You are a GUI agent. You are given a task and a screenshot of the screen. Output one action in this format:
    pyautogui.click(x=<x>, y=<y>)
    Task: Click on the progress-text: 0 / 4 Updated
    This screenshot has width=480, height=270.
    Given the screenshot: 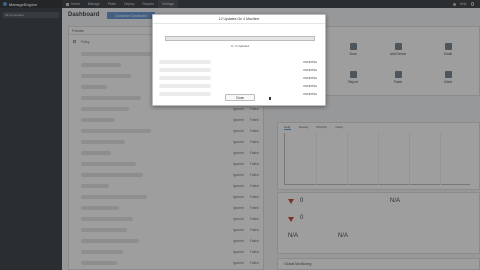 What is the action you would take?
    pyautogui.click(x=239, y=46)
    